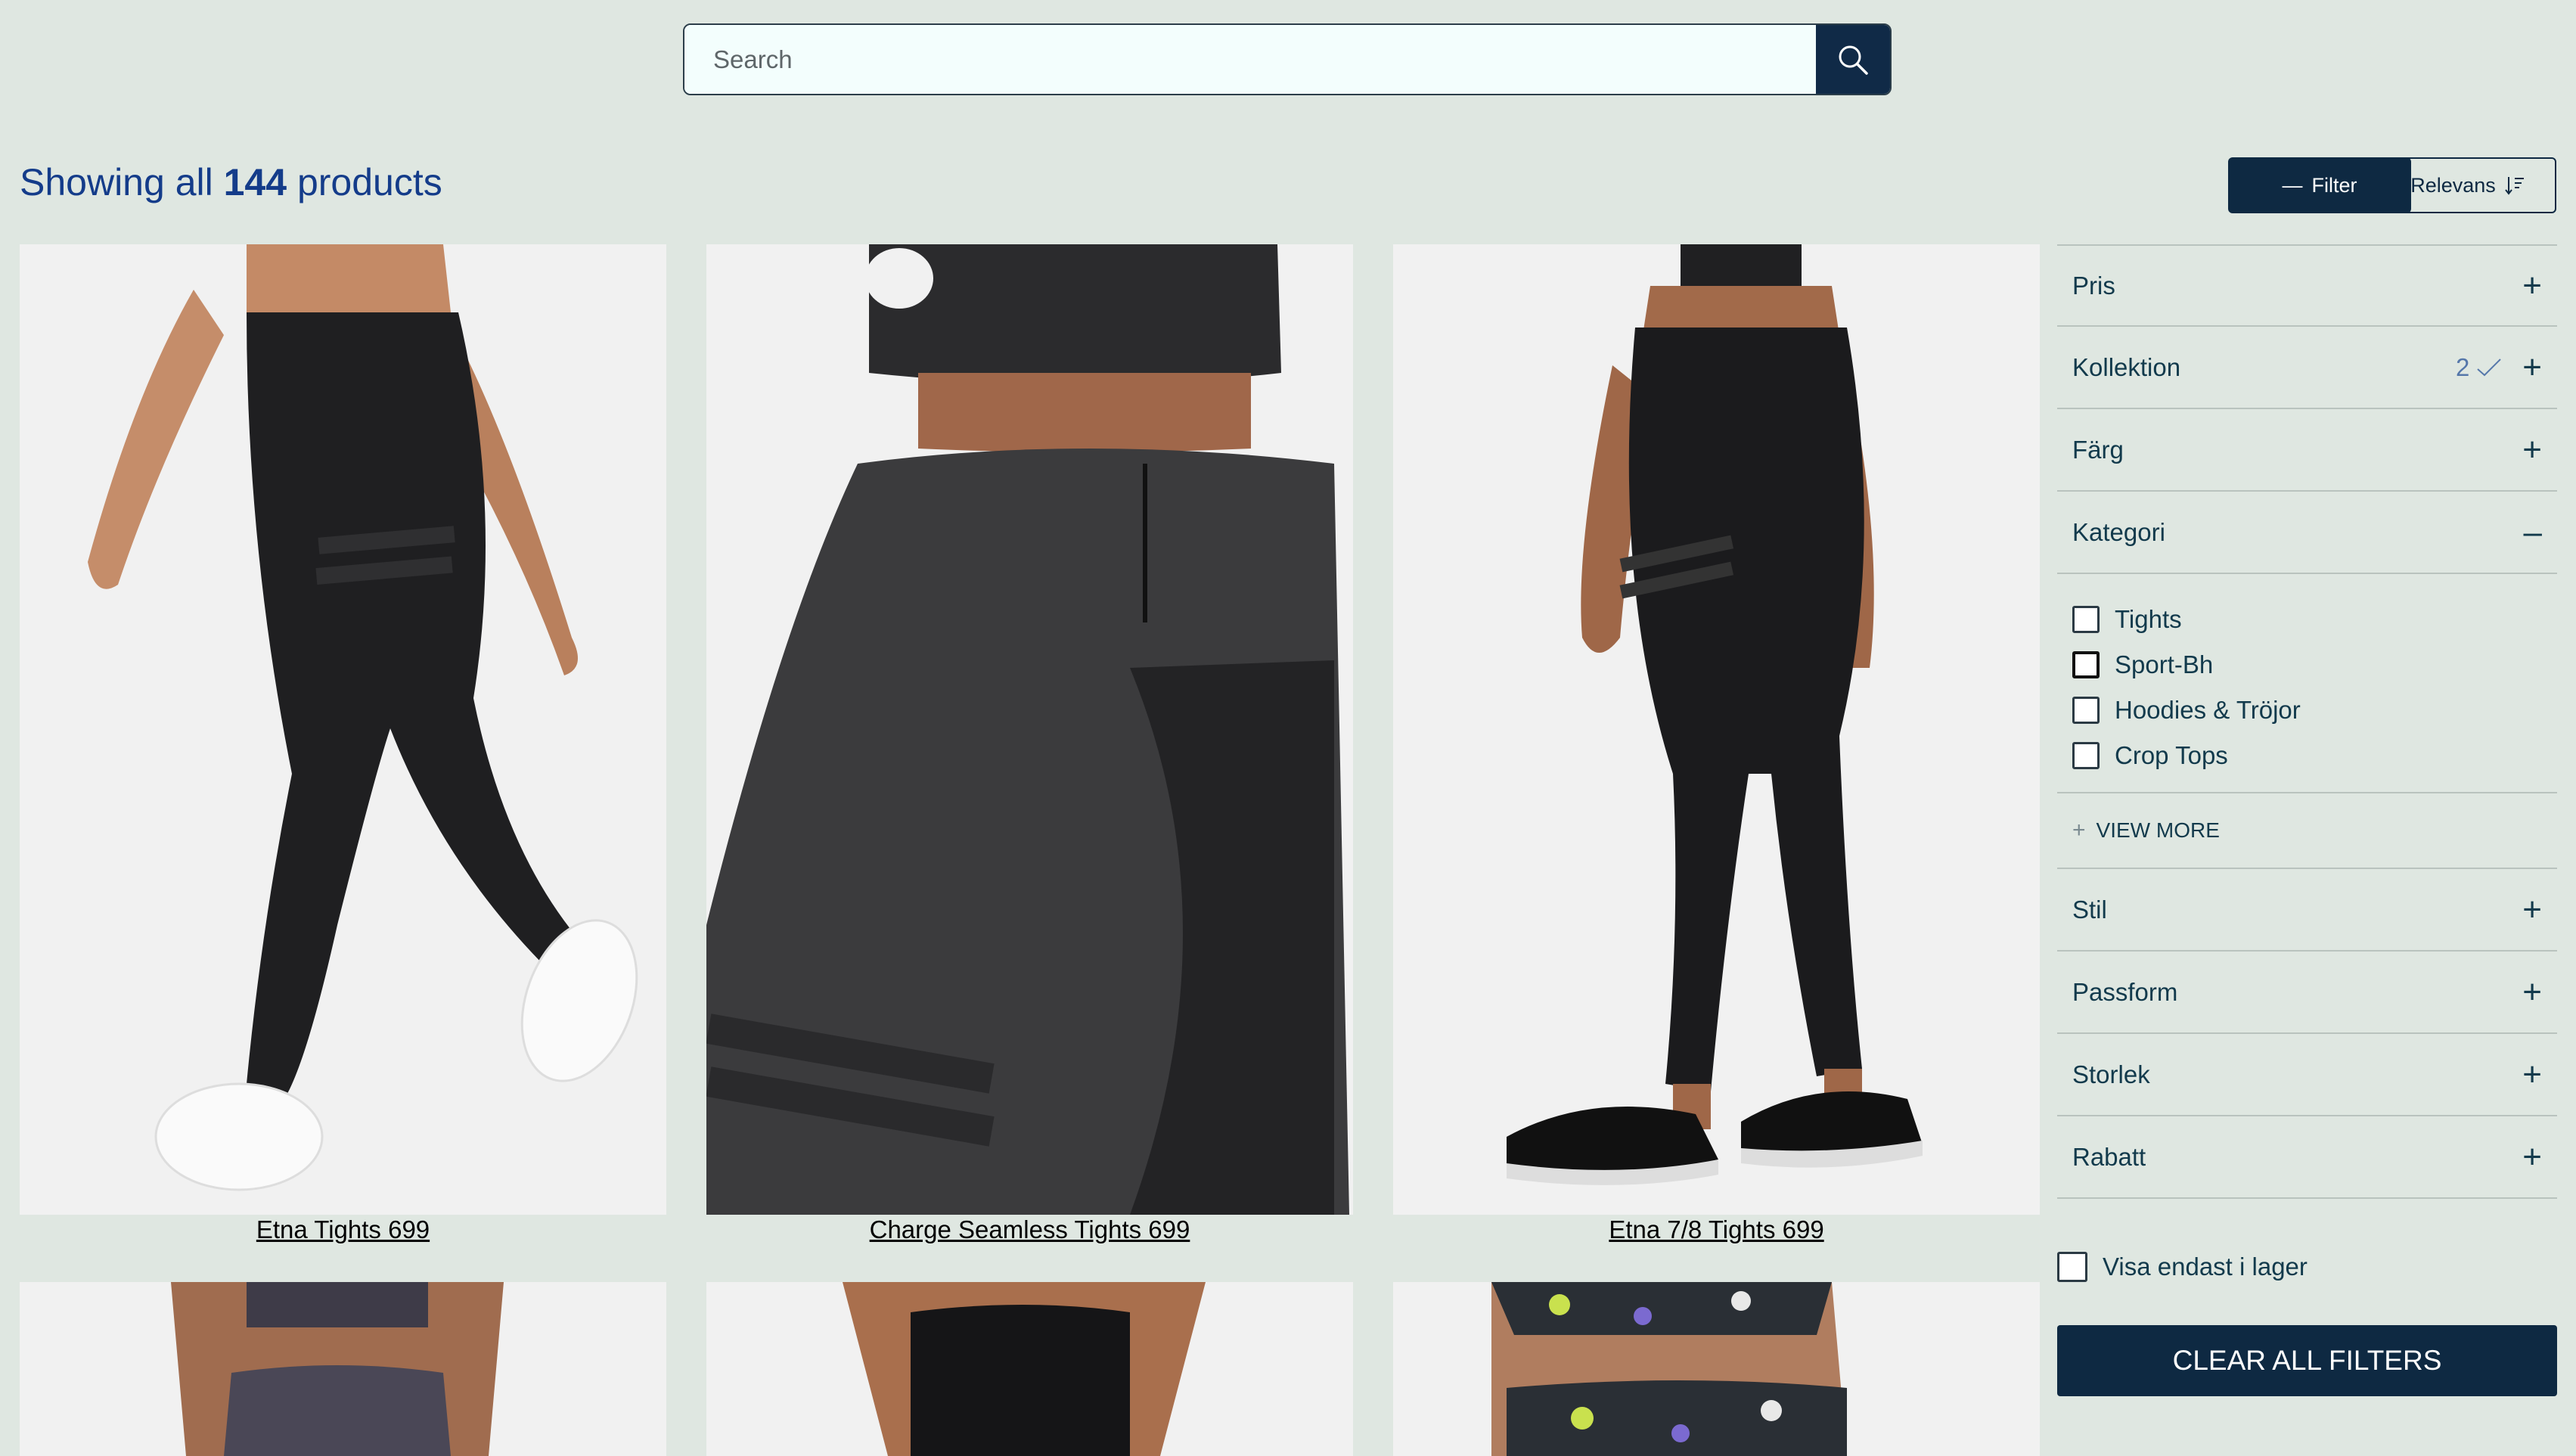  What do you see at coordinates (255, 182) in the screenshot?
I see `product-count: 144` at bounding box center [255, 182].